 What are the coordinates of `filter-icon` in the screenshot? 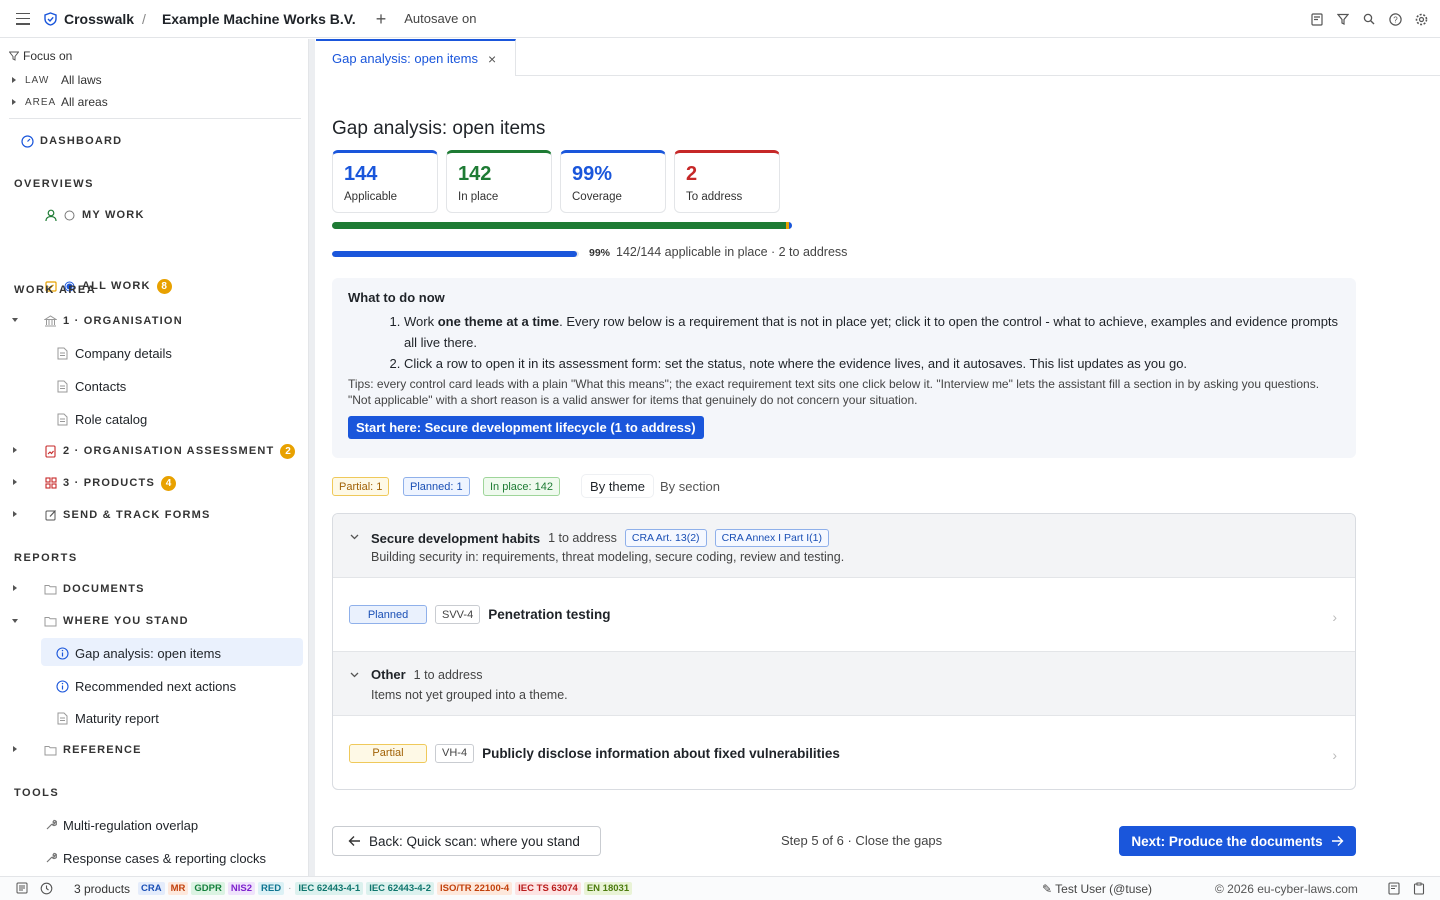 It's located at (1343, 19).